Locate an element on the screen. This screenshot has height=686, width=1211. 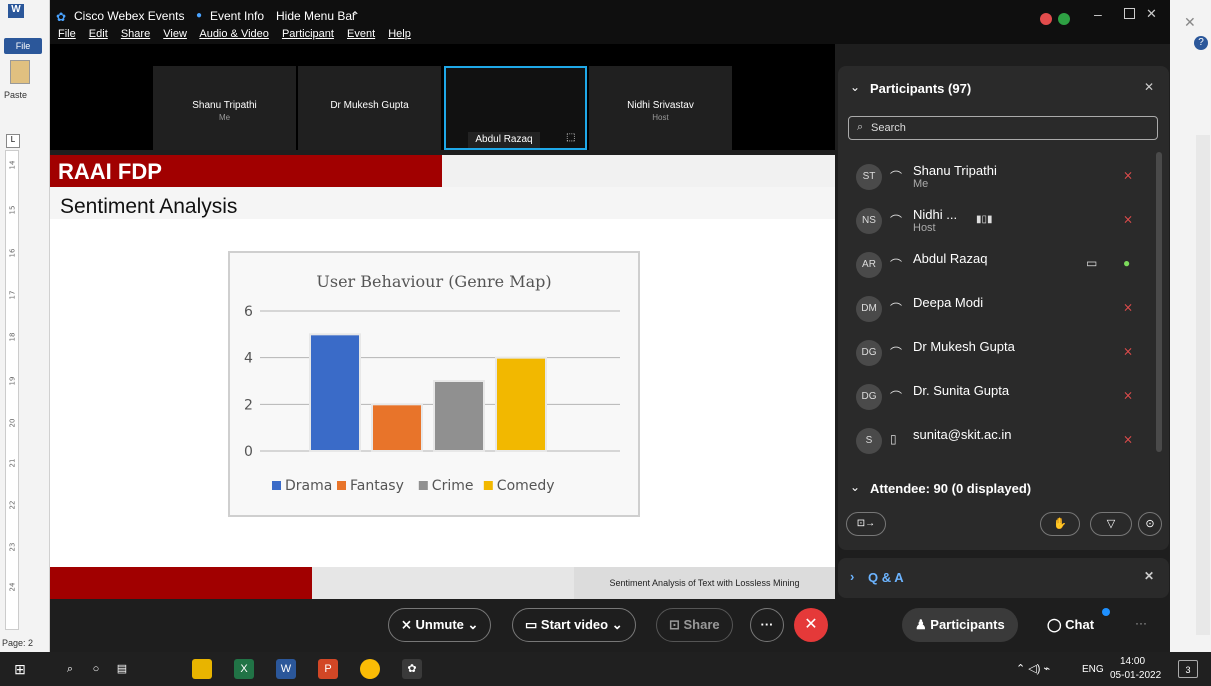
participant-row: S ▯ sunita@skit.ac.in ⨯ is located at coordinates (1003, 442).